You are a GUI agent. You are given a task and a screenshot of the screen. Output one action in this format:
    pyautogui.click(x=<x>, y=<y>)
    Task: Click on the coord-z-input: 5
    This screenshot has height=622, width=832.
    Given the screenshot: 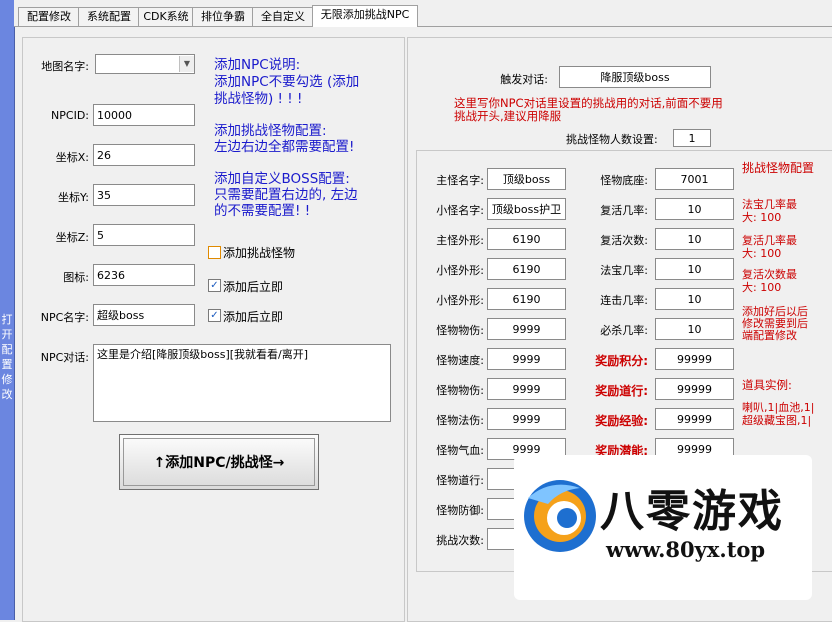 What is the action you would take?
    pyautogui.click(x=144, y=235)
    